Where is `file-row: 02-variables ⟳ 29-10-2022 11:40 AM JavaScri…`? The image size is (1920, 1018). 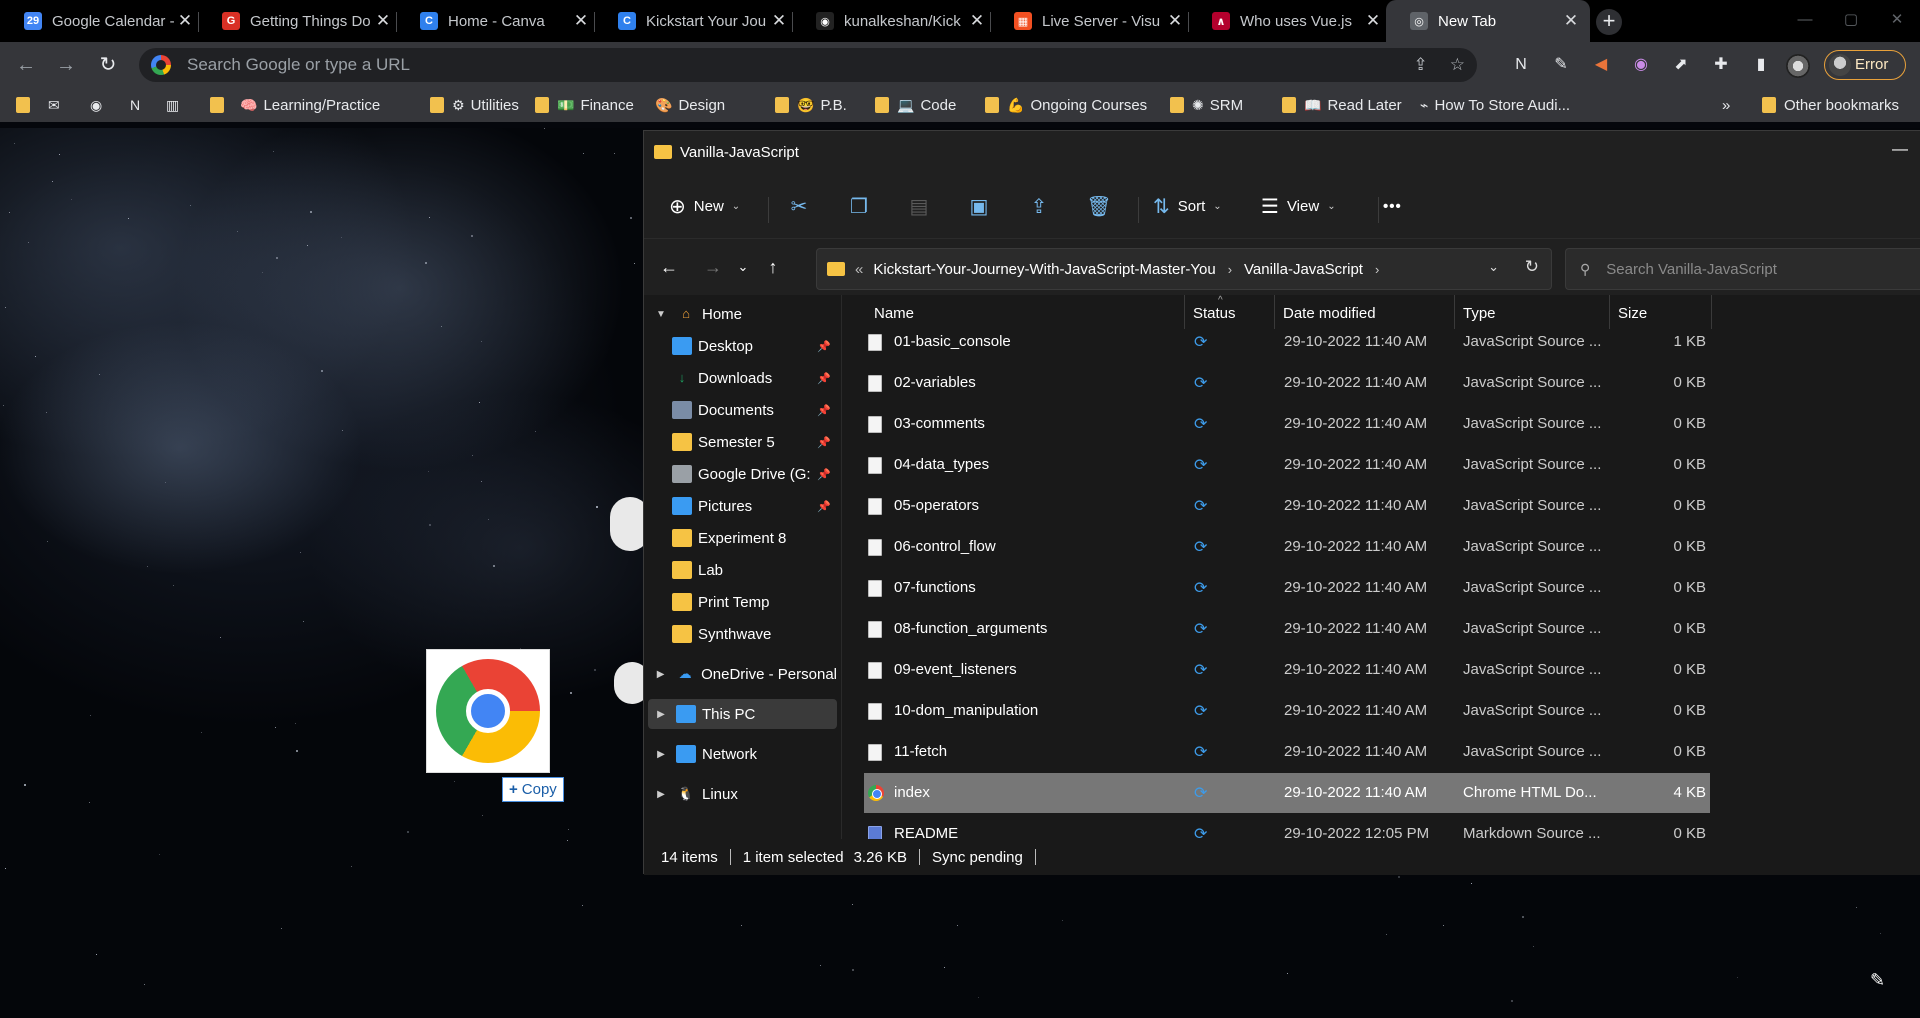
file-row: 02-variables ⟳ 29-10-2022 11:40 AM JavaScri… is located at coordinates (1287, 383).